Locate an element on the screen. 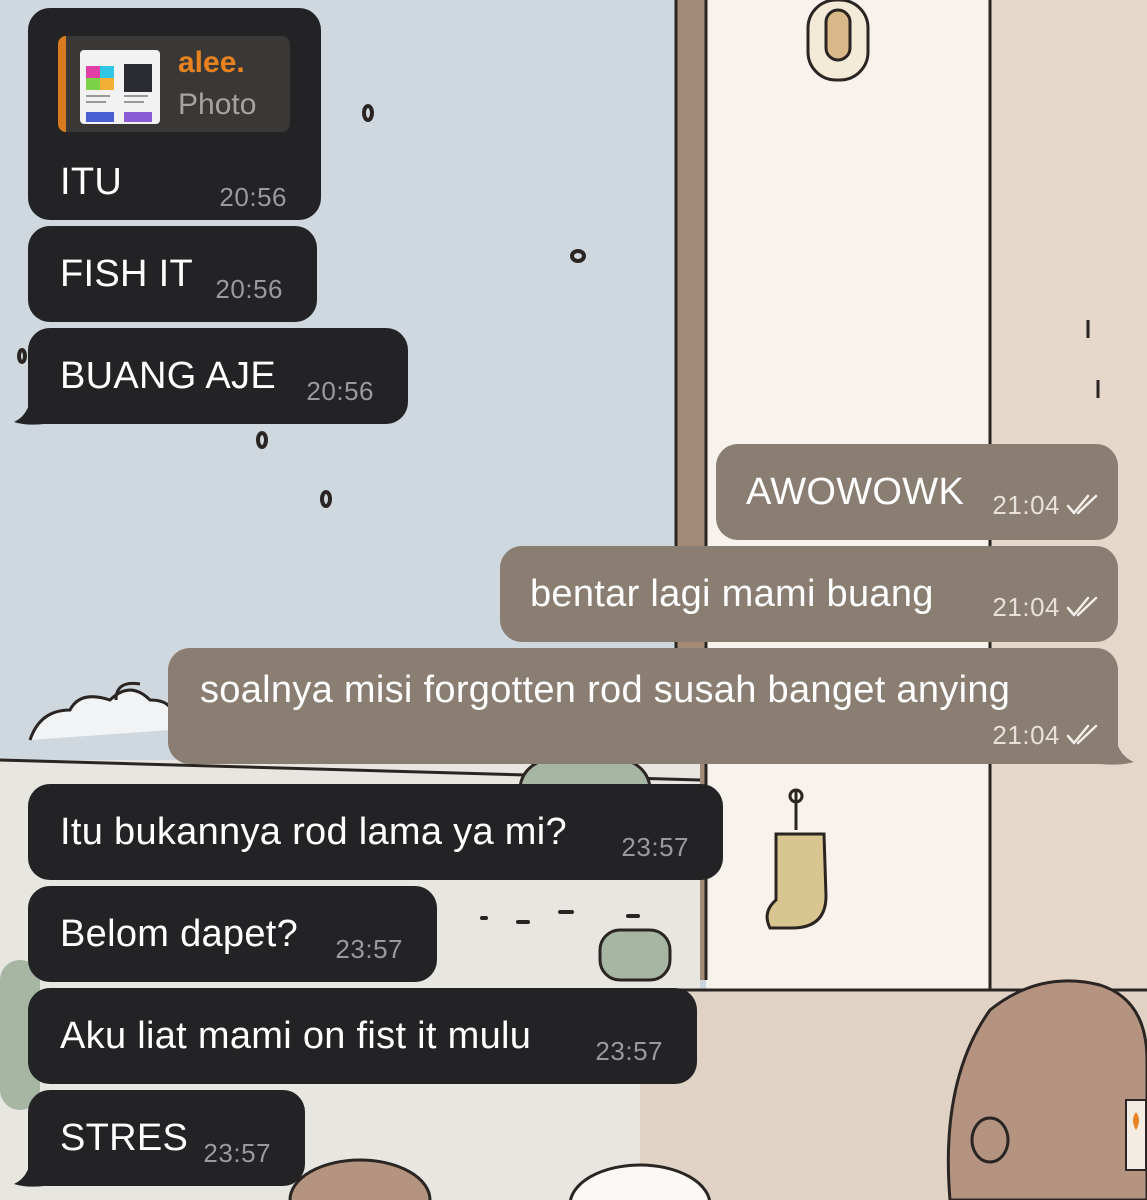  message-text: AWOWOWK is located at coordinates (855, 492).